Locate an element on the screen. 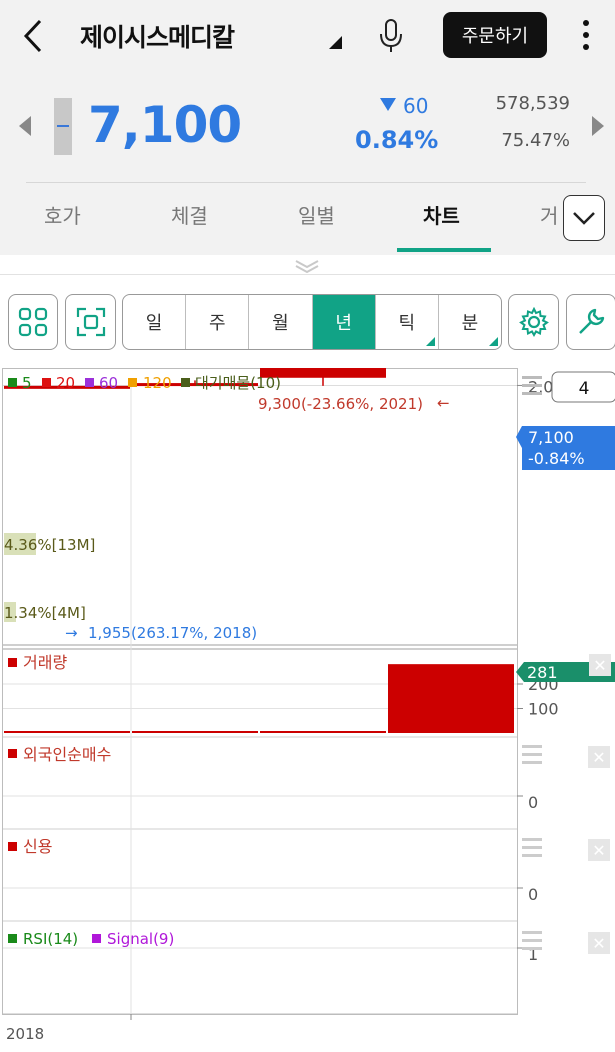  ma120-swatch is located at coordinates (132, 382).